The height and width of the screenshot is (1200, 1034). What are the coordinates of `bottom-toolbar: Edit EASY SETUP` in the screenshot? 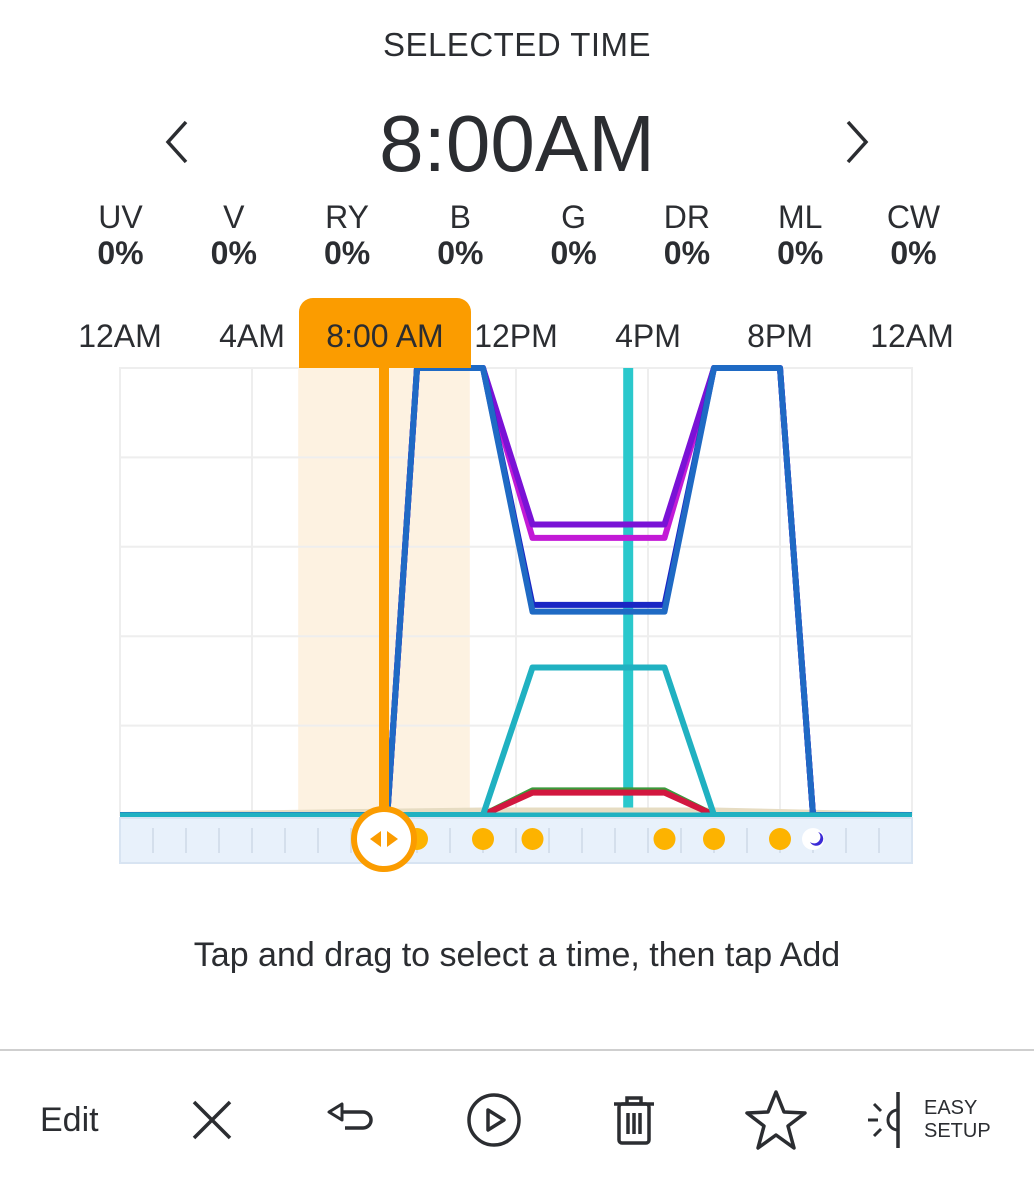 It's located at (517, 1120).